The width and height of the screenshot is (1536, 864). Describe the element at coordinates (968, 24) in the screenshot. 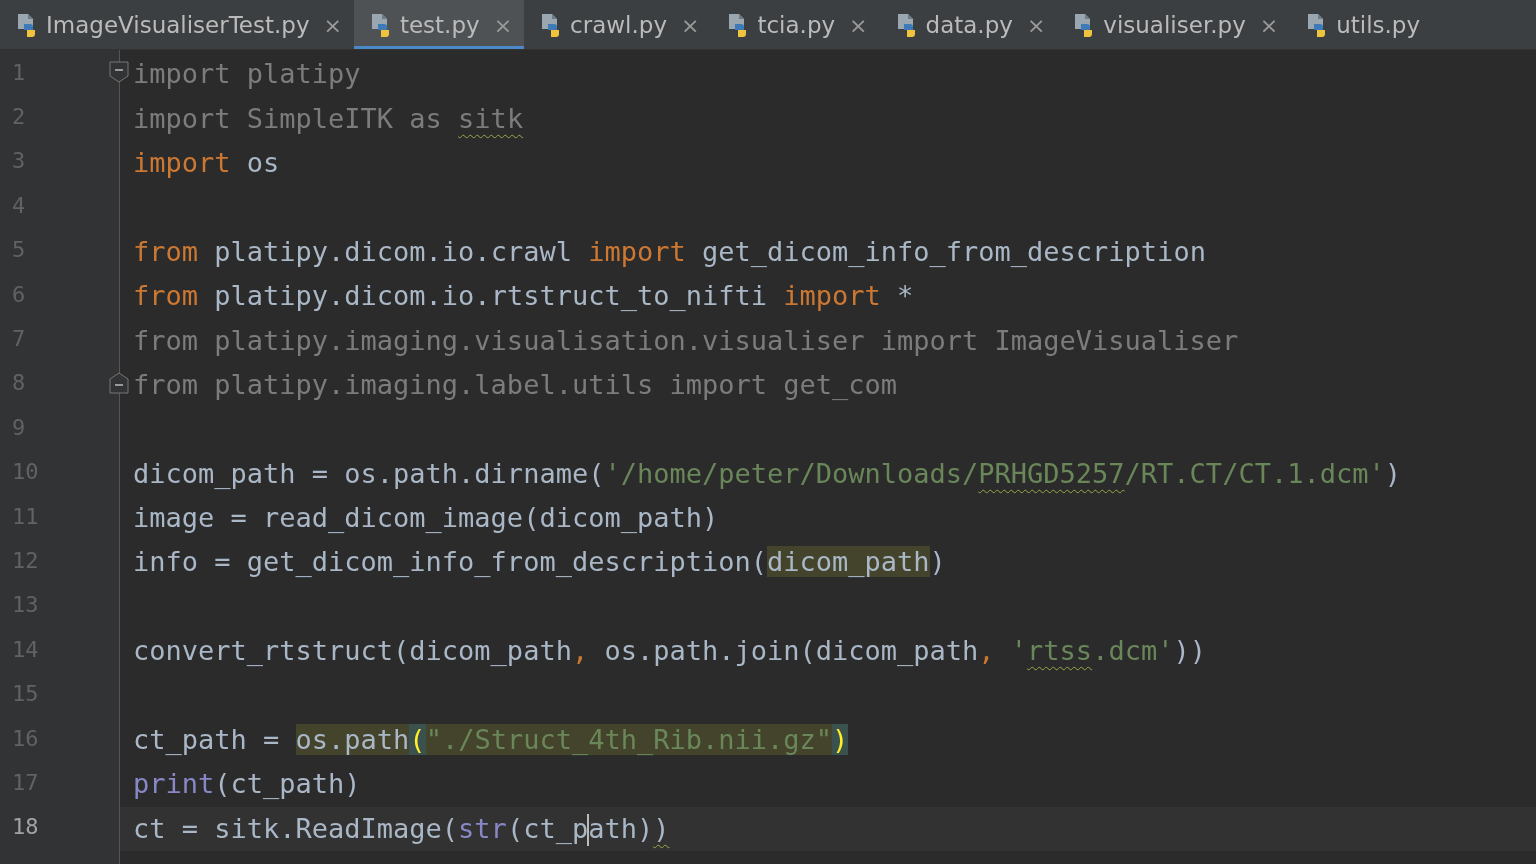

I see `file-tab: data.py ×` at that location.